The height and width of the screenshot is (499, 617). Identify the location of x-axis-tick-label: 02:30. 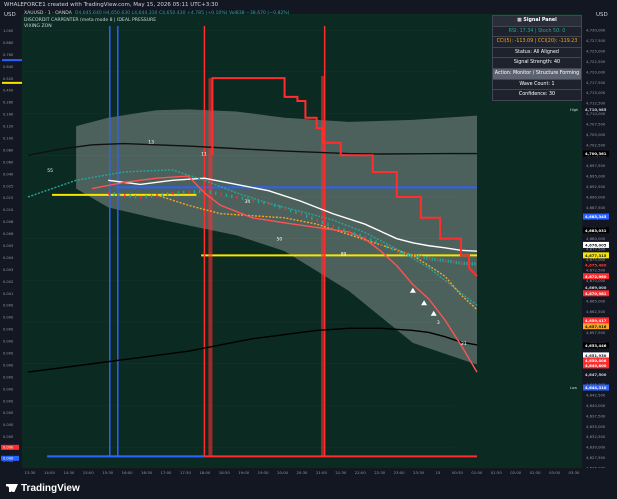
(536, 472).